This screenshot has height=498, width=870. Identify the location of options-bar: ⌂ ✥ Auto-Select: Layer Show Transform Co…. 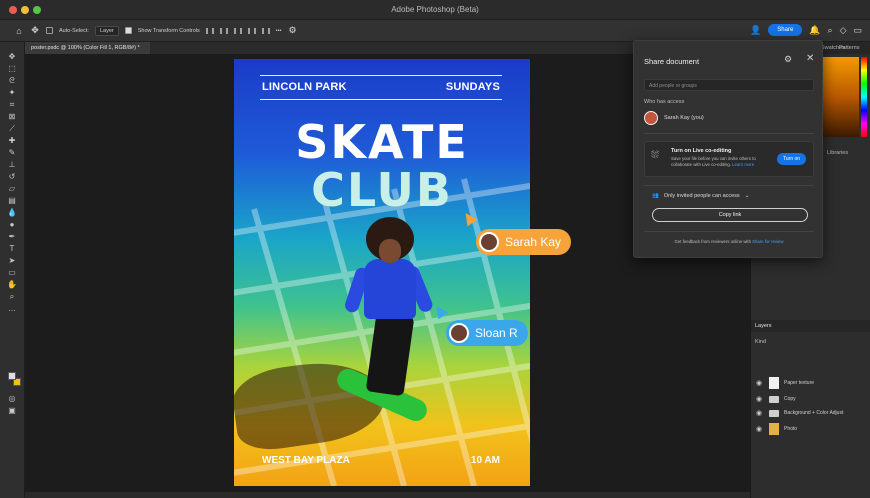
(435, 31).